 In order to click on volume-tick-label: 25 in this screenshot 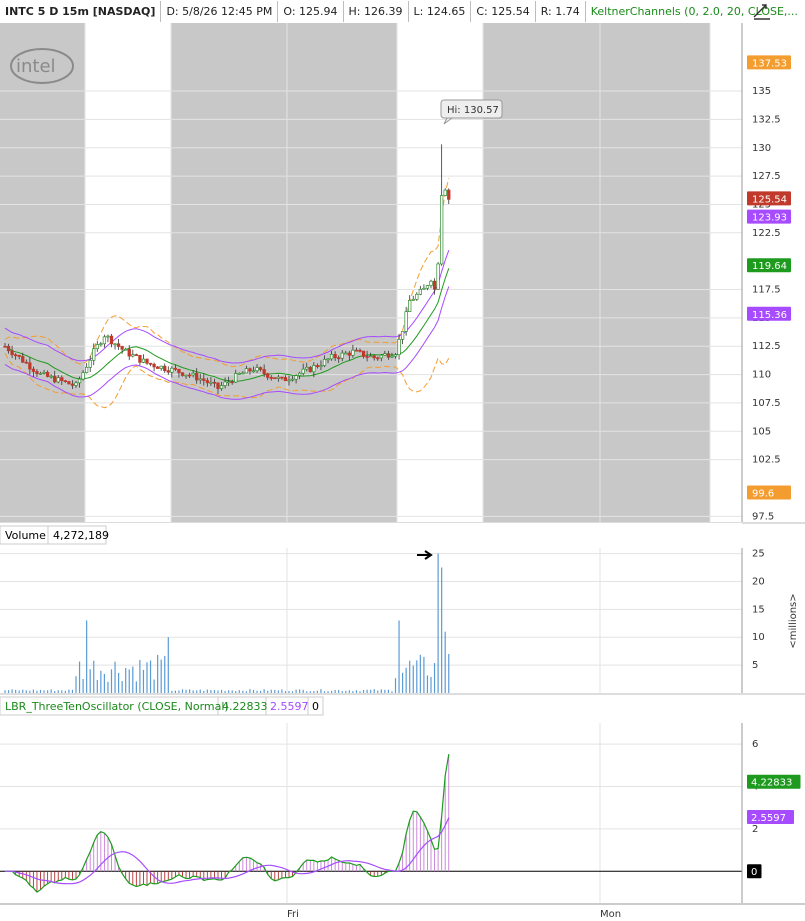, I will do `click(758, 554)`.